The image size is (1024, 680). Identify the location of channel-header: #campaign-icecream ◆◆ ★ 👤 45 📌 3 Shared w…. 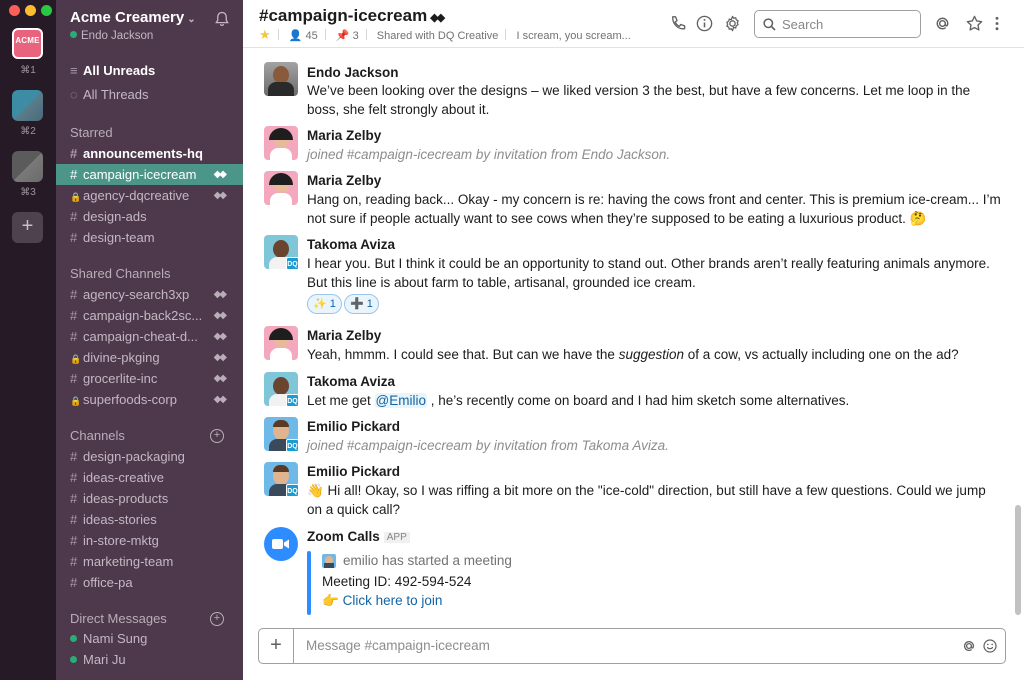
(633, 24).